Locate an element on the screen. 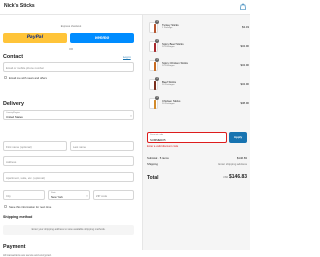 The image size is (320, 257). discount-code-input: Discount code SUMMER25 is located at coordinates (187, 137).